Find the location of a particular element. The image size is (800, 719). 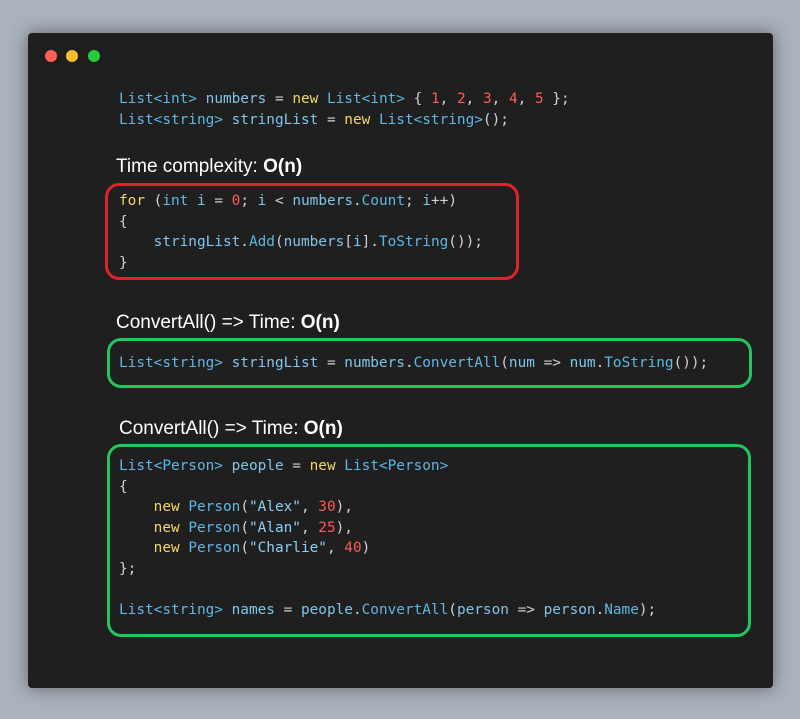

code-token: 2 is located at coordinates (461, 99).